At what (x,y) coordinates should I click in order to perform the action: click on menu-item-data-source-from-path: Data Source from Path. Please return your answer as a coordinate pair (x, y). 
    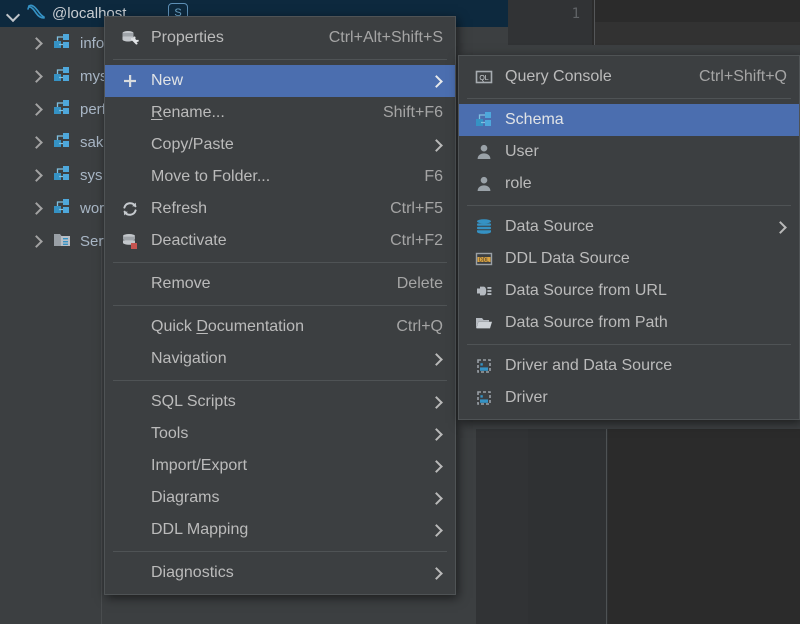
    Looking at the image, I should click on (629, 323).